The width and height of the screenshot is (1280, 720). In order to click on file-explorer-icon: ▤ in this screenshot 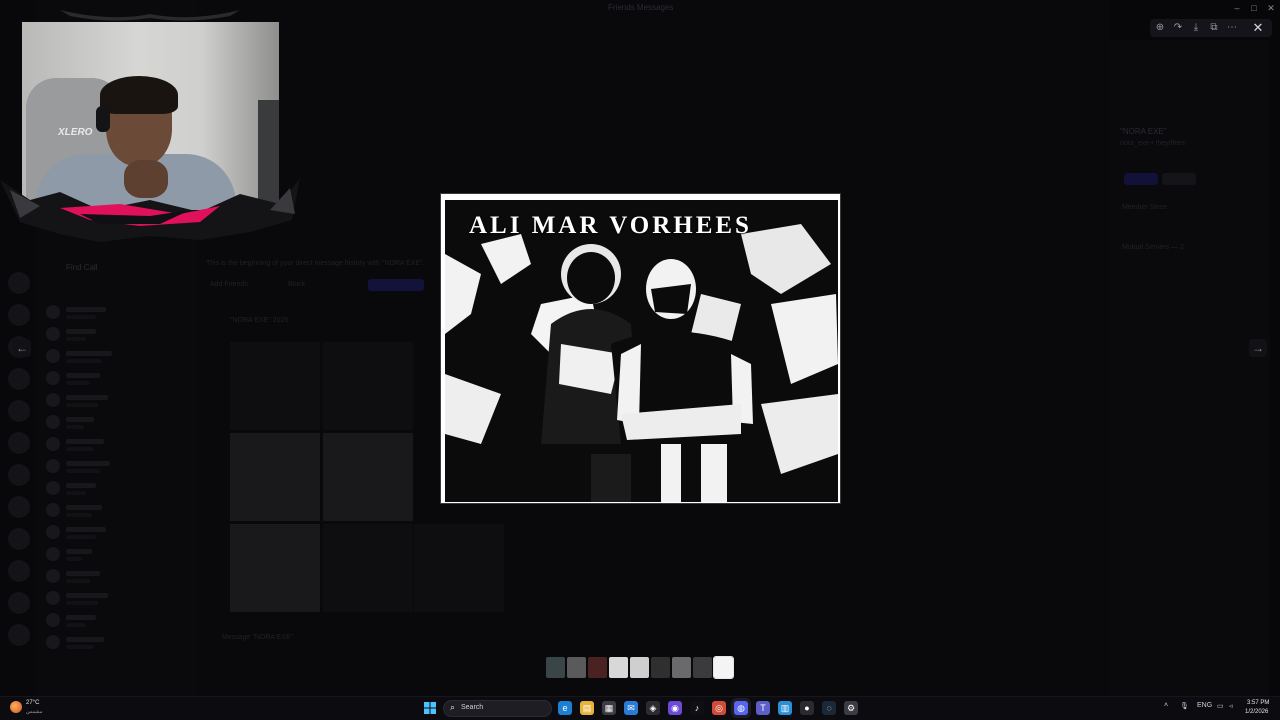, I will do `click(587, 708)`.